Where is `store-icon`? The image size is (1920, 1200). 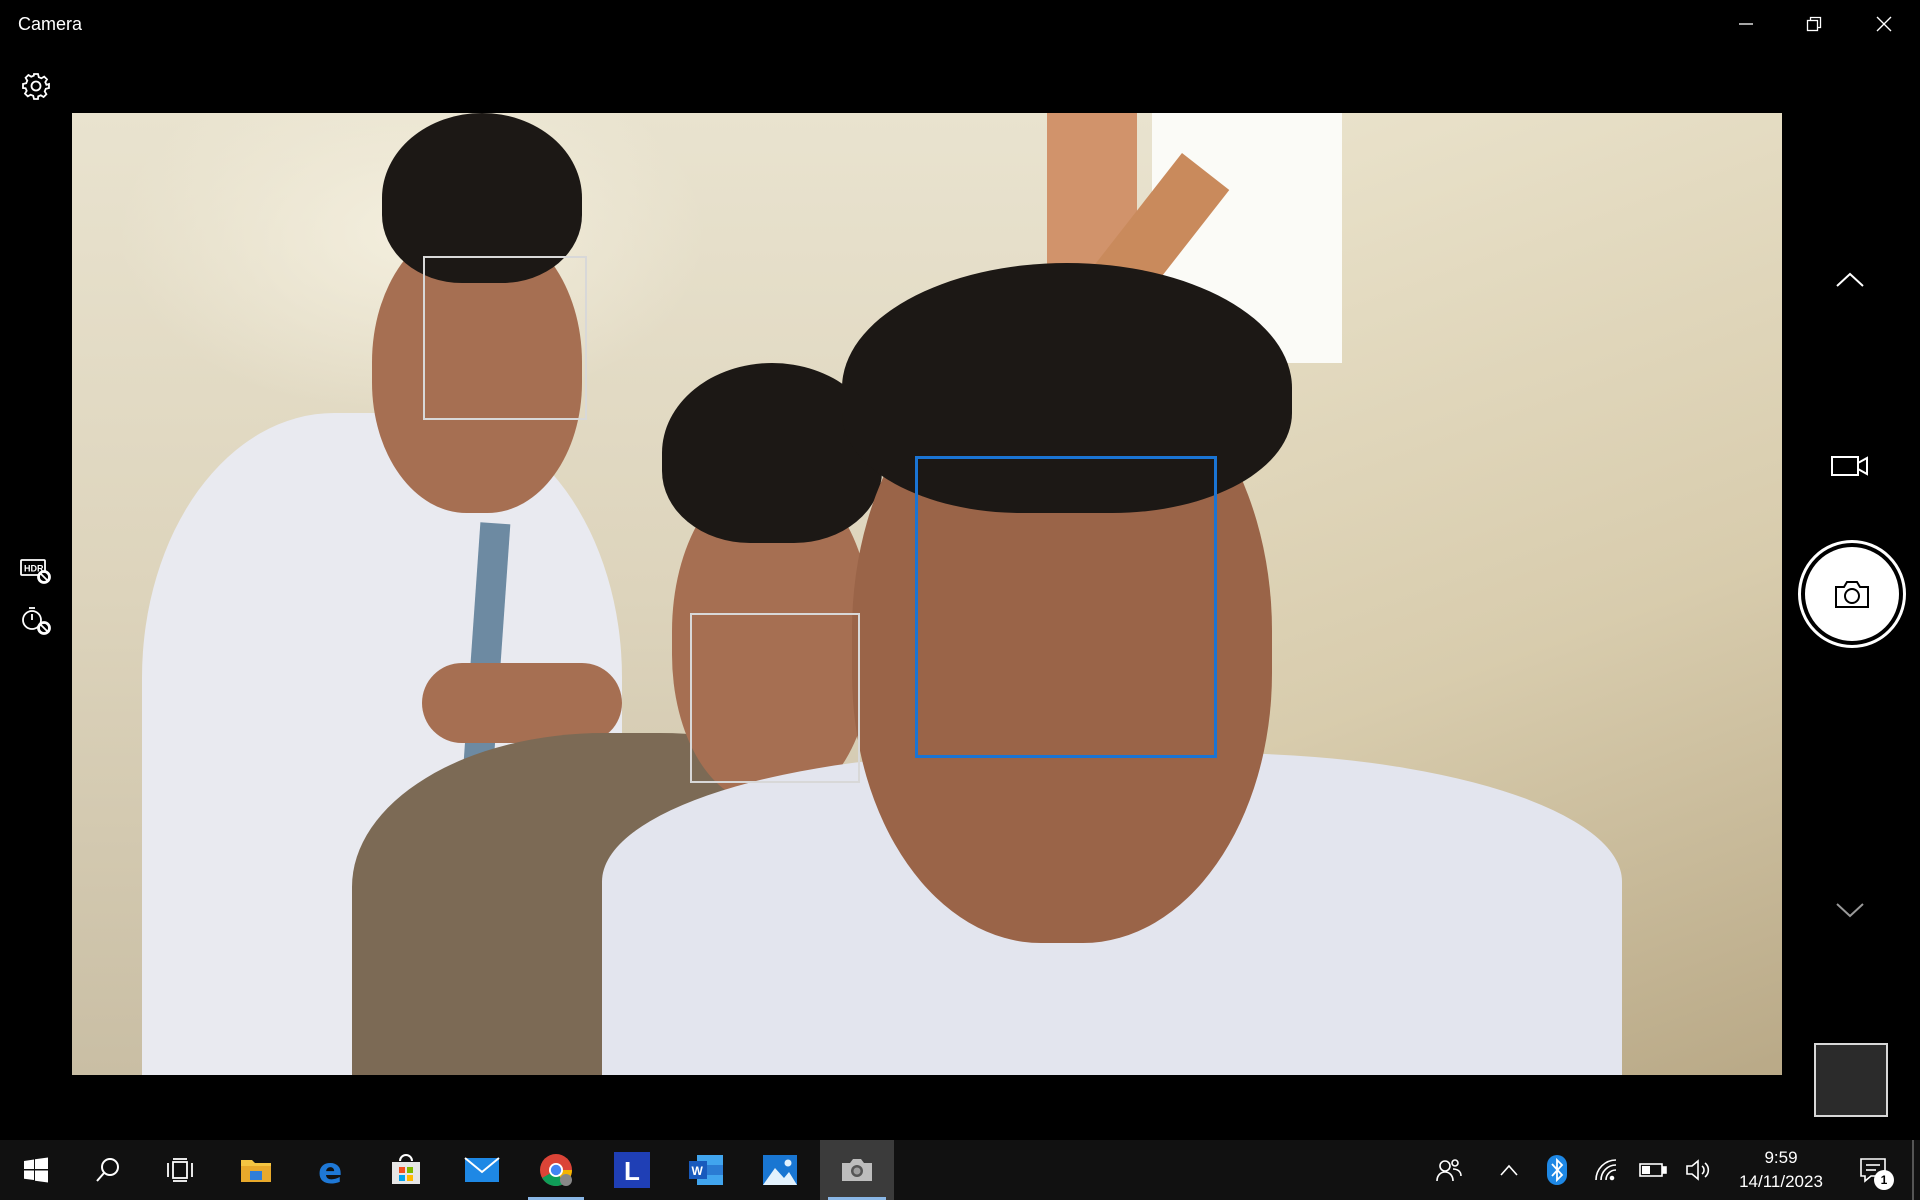
store-icon is located at coordinates (406, 1169).